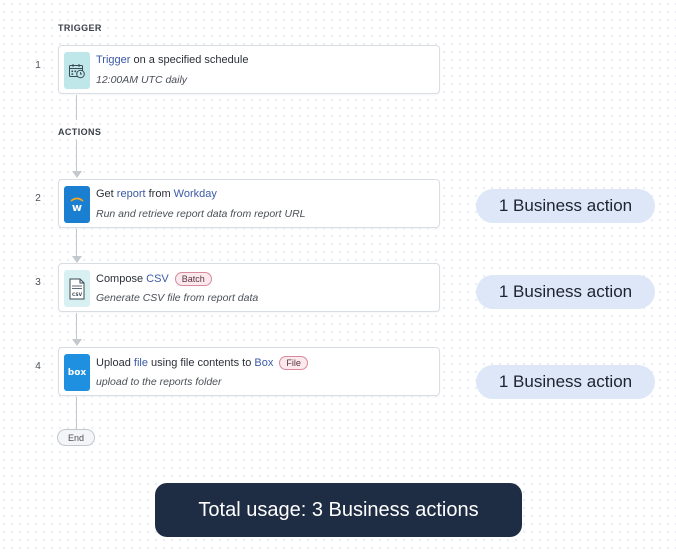 The height and width of the screenshot is (555, 676). Describe the element at coordinates (80, 28) in the screenshot. I see `trigger-section-label: TRIGGER` at that location.